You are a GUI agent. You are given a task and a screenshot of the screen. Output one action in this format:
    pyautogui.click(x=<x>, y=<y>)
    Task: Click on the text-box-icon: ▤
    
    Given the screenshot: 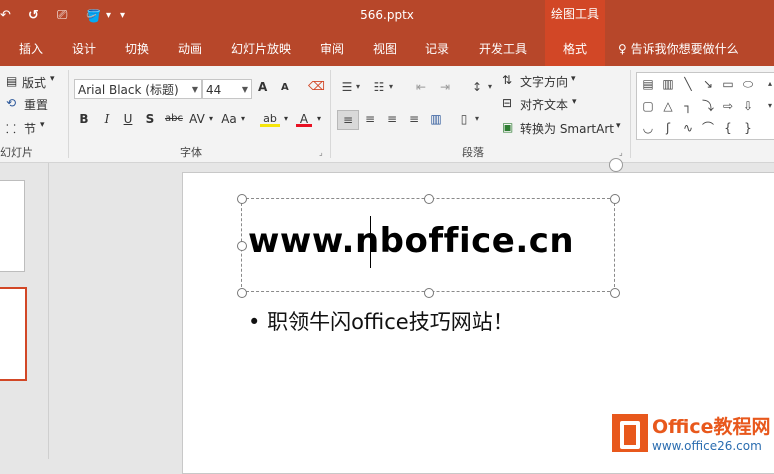 What is the action you would take?
    pyautogui.click(x=648, y=84)
    